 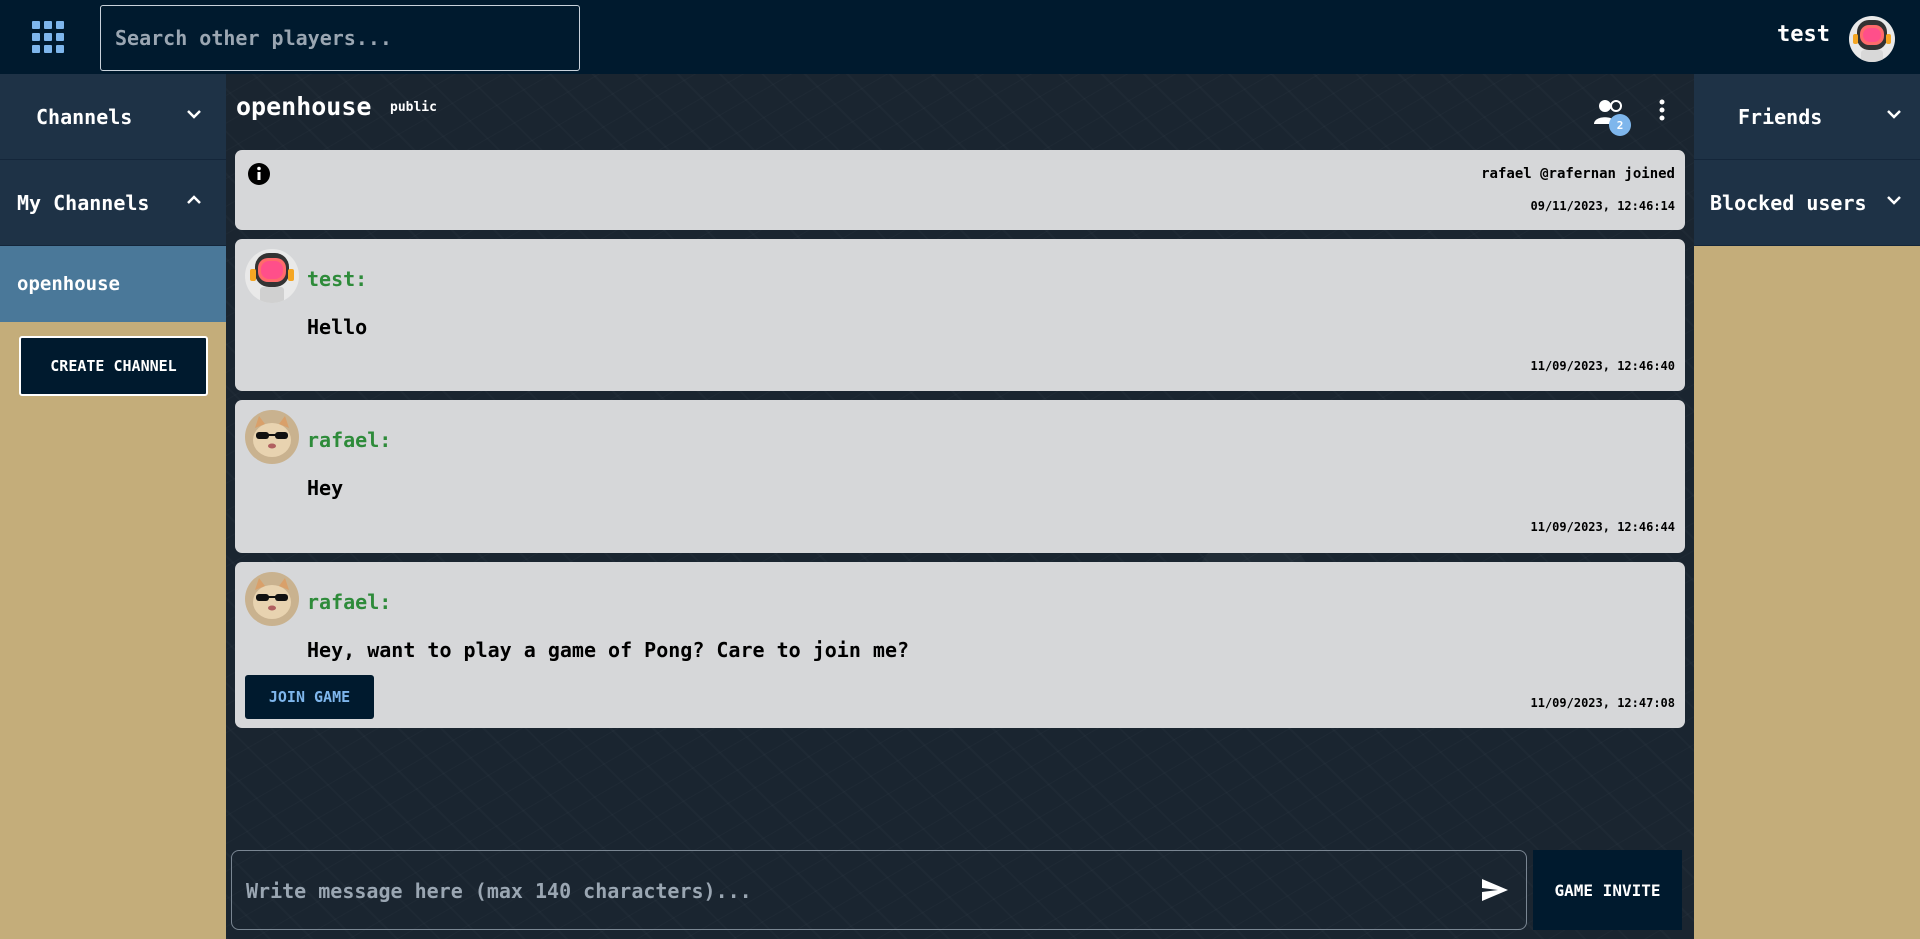 What do you see at coordinates (272, 276) in the screenshot?
I see `astronaut-avatar` at bounding box center [272, 276].